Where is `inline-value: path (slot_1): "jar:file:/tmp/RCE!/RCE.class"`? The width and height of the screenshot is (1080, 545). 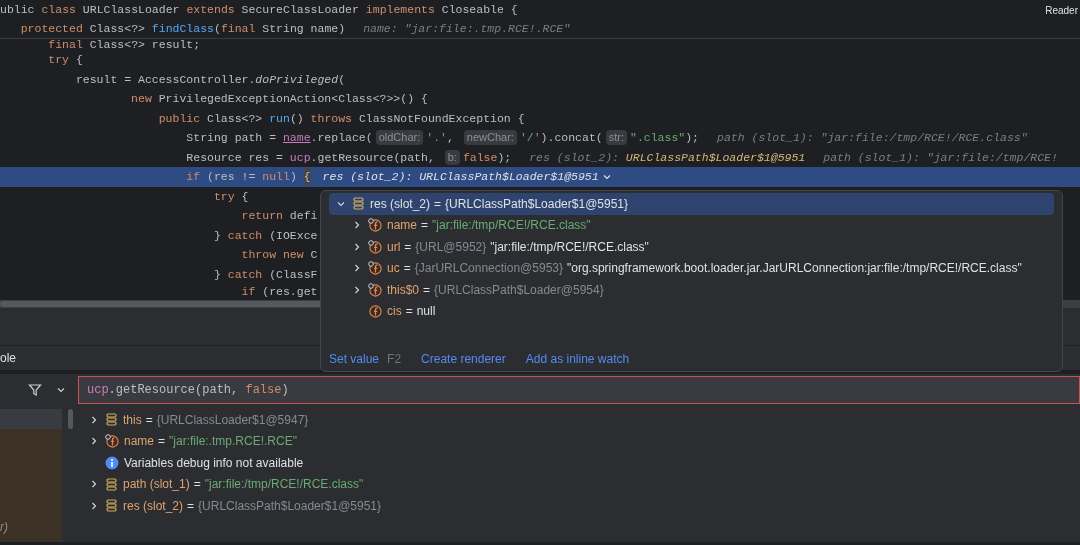
inline-value: path (slot_1): "jar:file:/tmp/RCE!/RCE.class" is located at coordinates (872, 138).